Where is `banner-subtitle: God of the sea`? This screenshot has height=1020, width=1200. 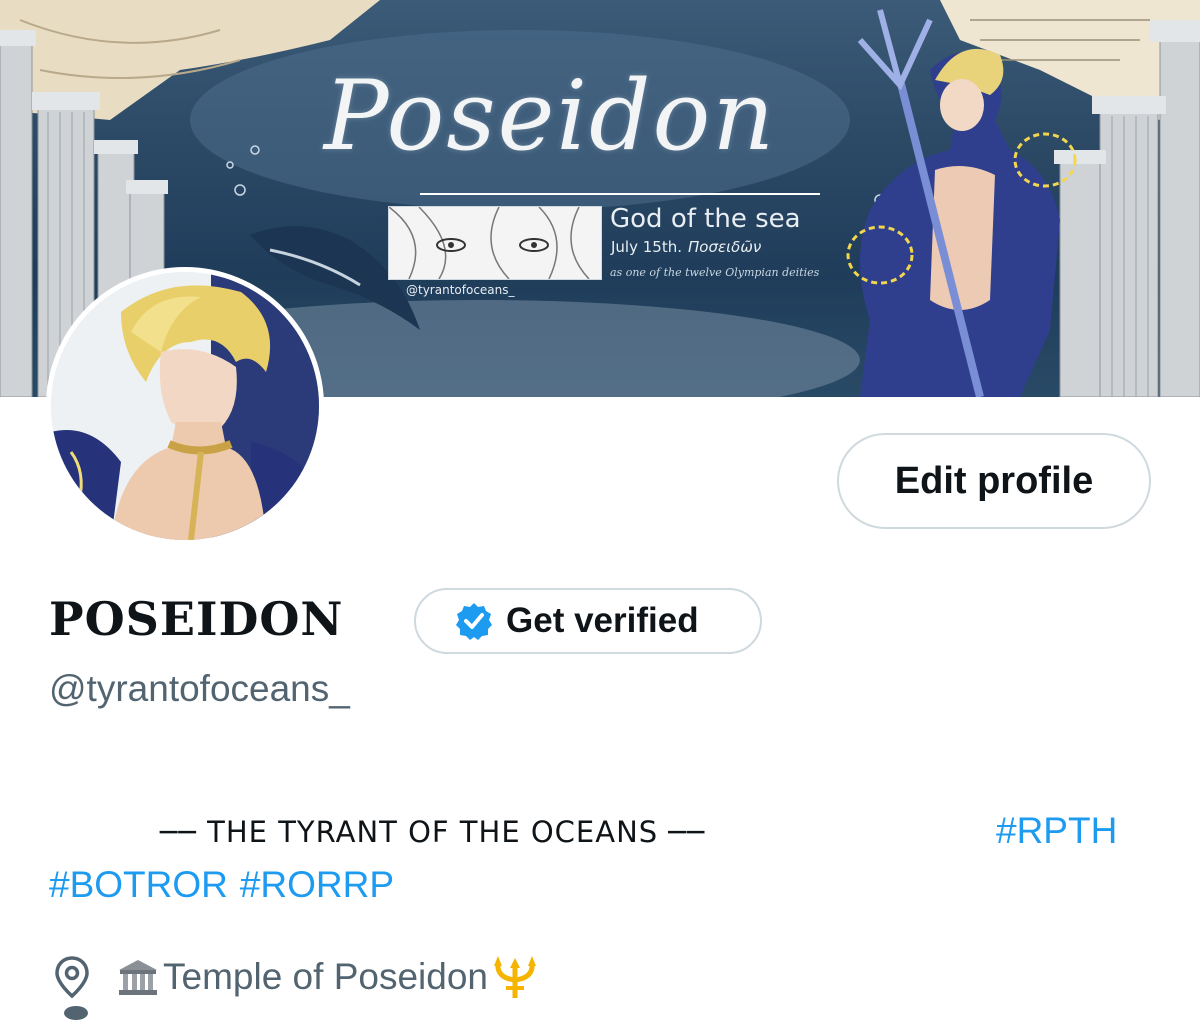
banner-subtitle: God of the sea is located at coordinates (705, 219).